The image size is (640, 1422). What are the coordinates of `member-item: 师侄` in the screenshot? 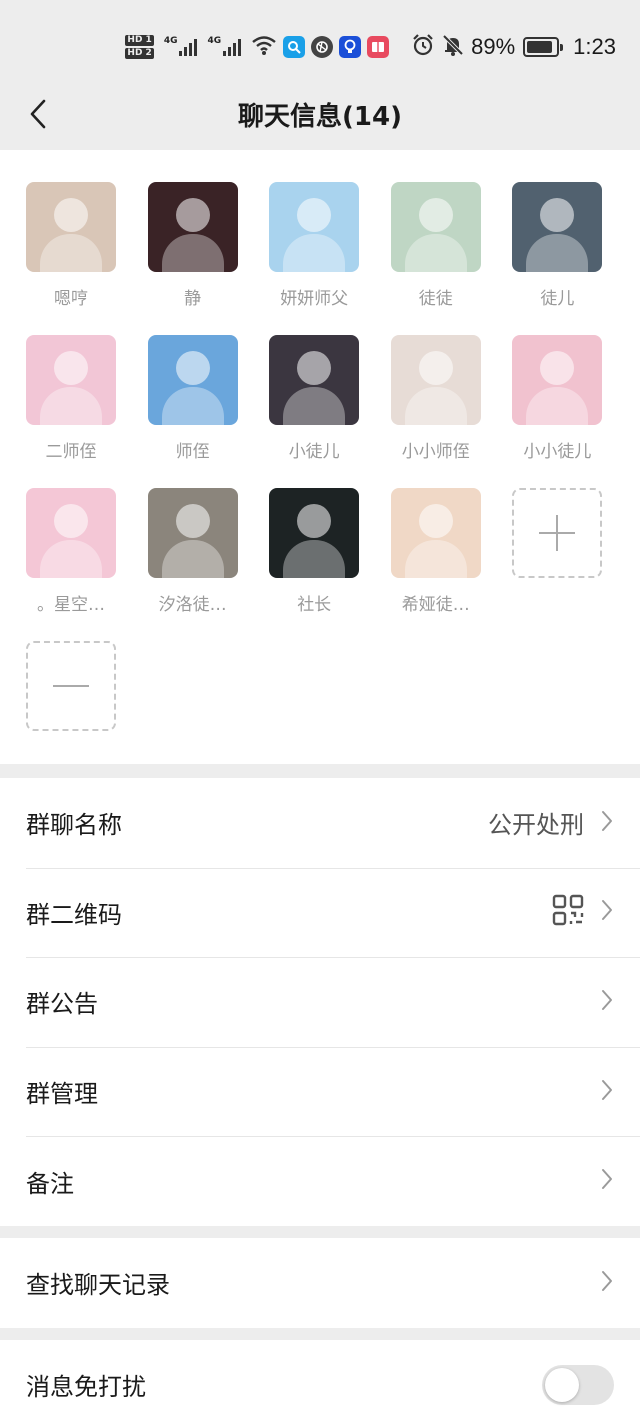 It's located at (193, 400).